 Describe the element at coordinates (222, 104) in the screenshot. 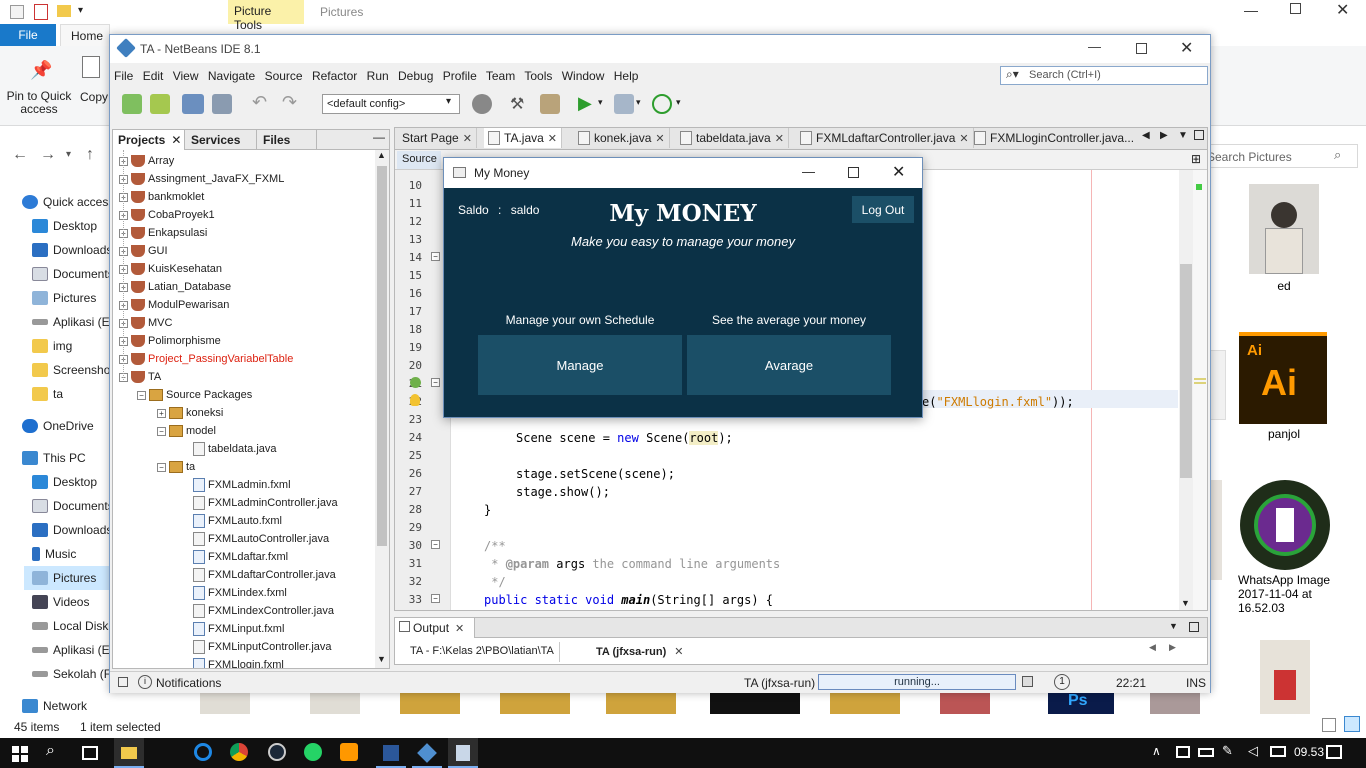

I see `save-all-icon` at that location.